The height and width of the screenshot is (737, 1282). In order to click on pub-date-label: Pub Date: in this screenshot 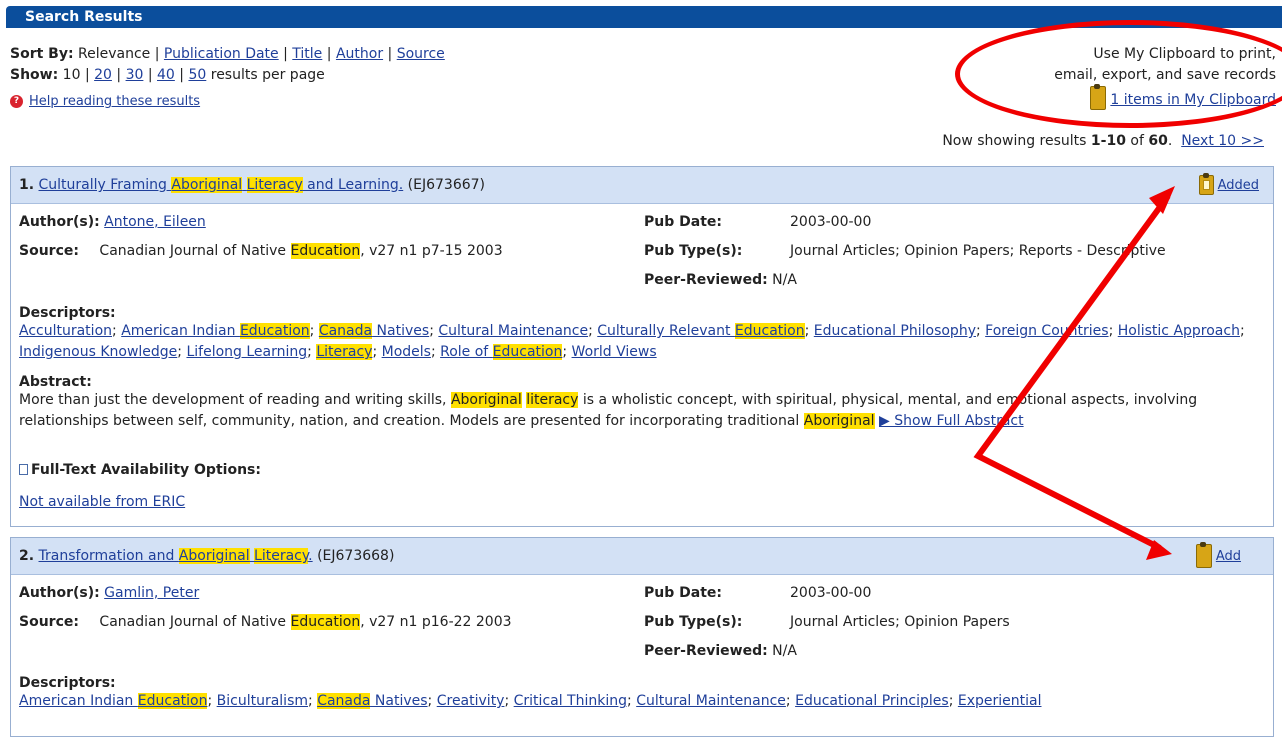, I will do `click(683, 222)`.